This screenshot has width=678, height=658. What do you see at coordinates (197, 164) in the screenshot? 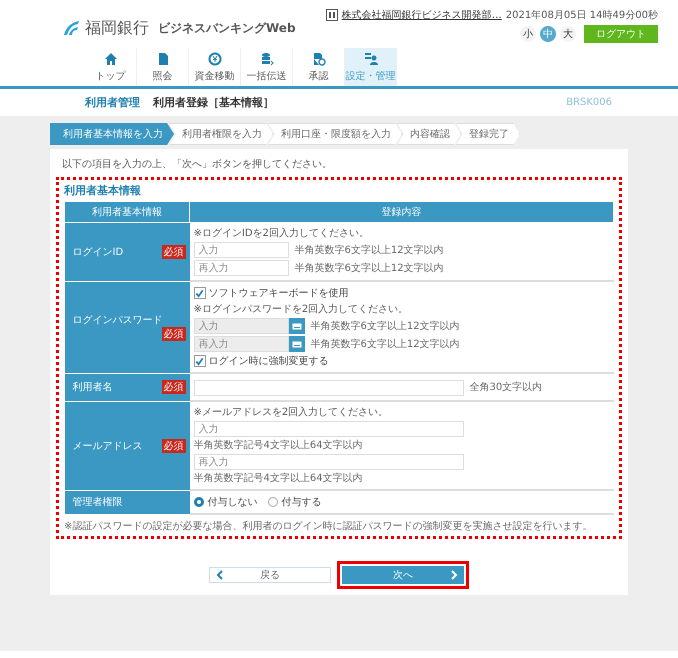
I see `instruction-text: 以下の項目を入力の上、「次へ」ボタンを押してください。` at bounding box center [197, 164].